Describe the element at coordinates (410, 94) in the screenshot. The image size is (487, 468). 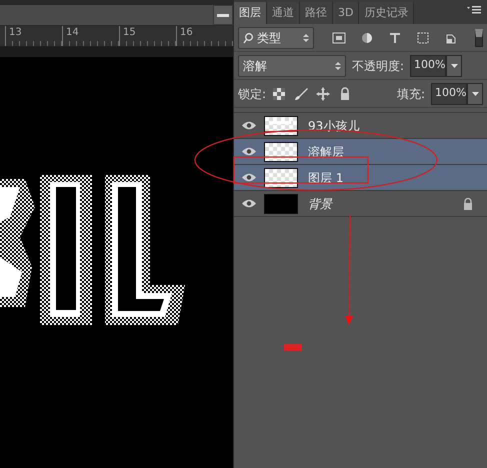
I see `fill-label: 填充:` at that location.